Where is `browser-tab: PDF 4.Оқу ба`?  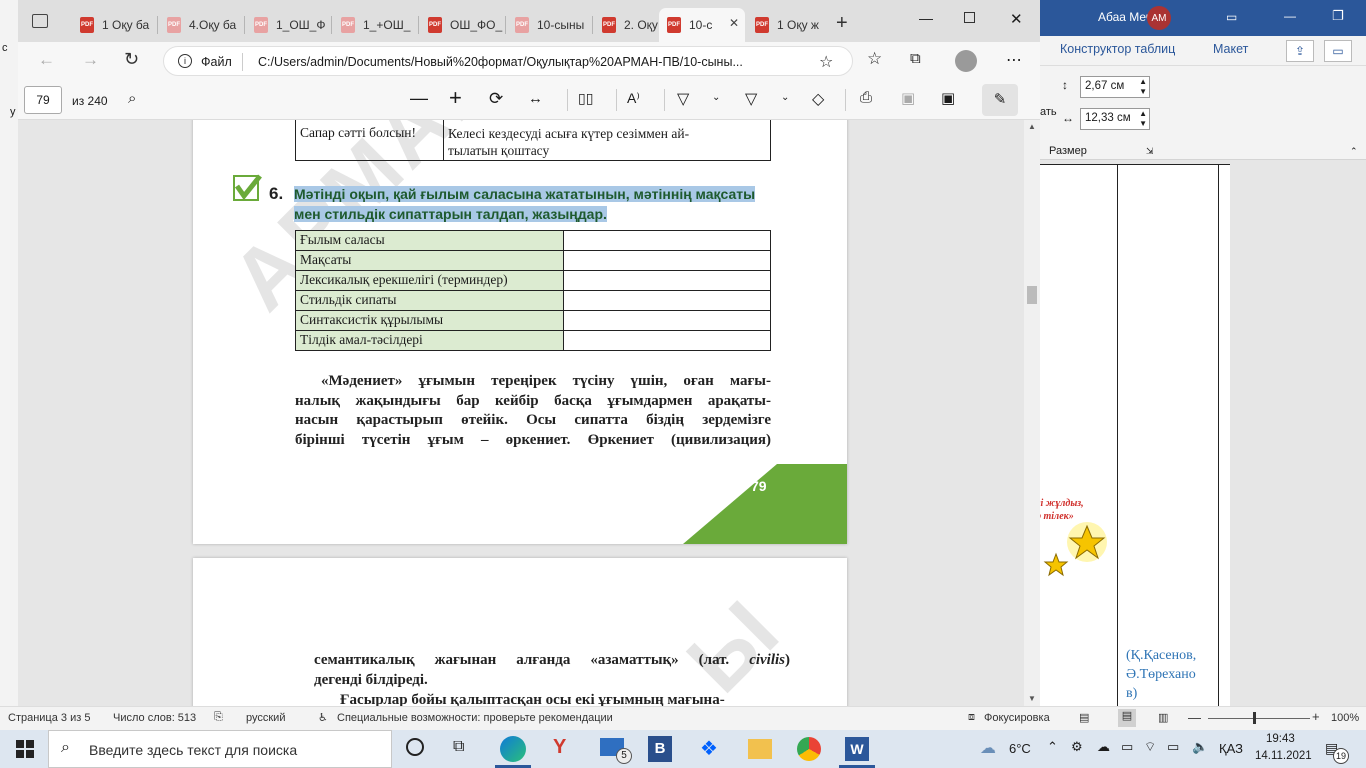 browser-tab: PDF 4.Оқу ба is located at coordinates (201, 25).